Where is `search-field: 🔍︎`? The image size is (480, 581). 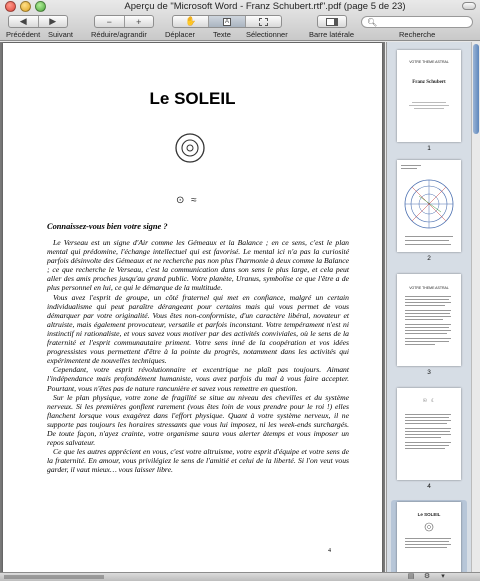 search-field: 🔍︎ is located at coordinates (417, 22).